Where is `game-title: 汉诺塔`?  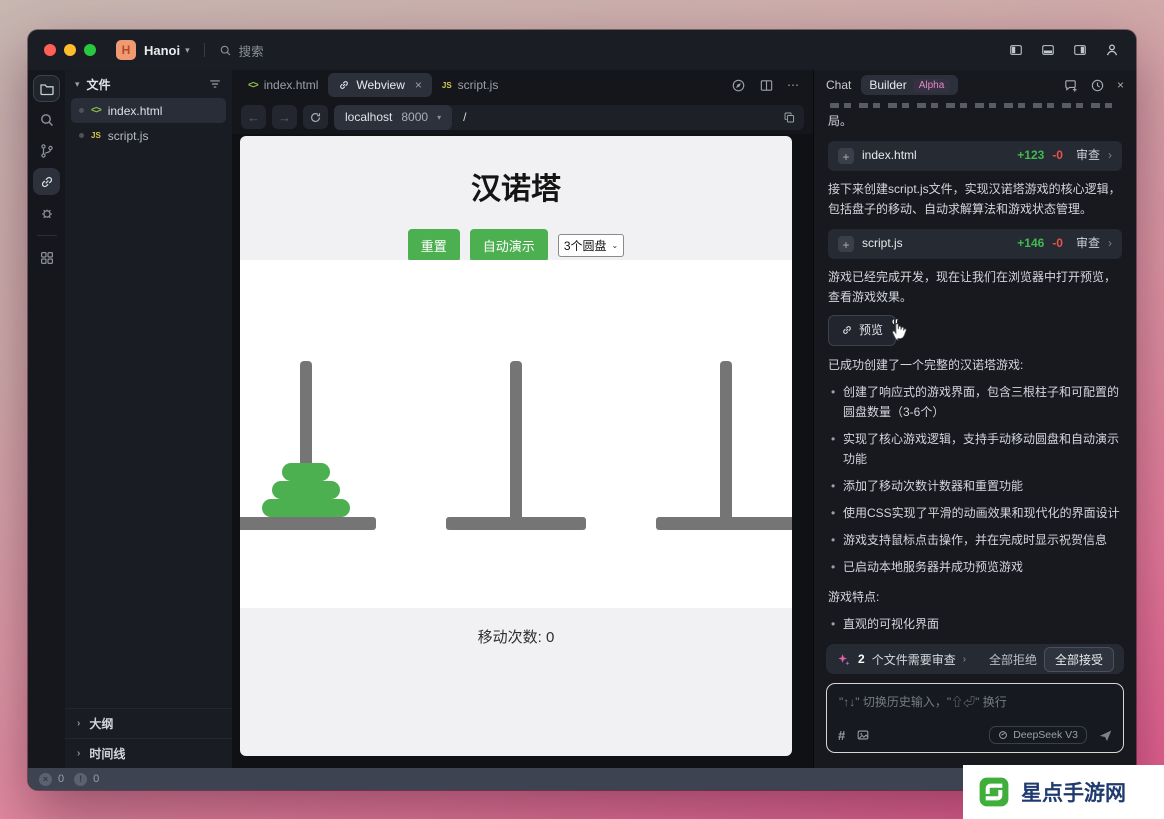
game-title: 汉诺塔 is located at coordinates (516, 189).